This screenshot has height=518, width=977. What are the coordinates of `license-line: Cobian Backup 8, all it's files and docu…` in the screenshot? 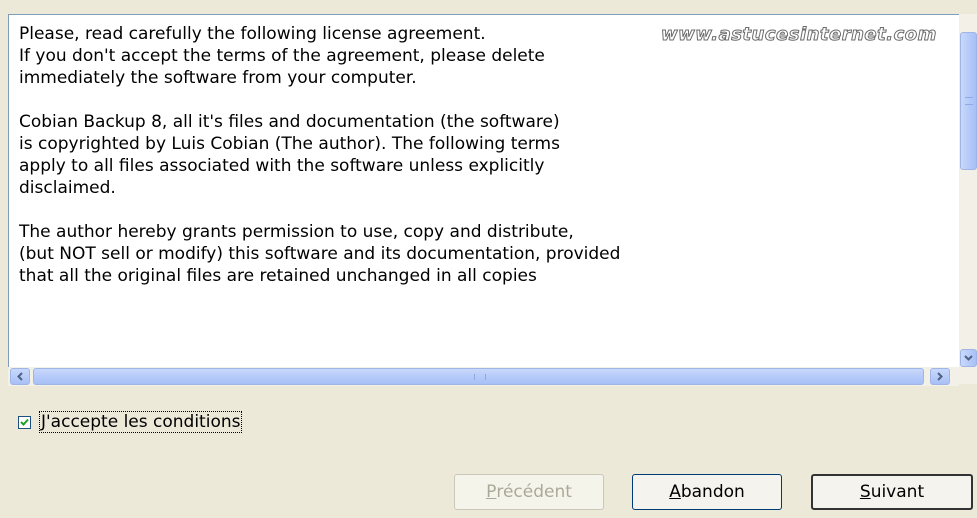 It's located at (289, 122).